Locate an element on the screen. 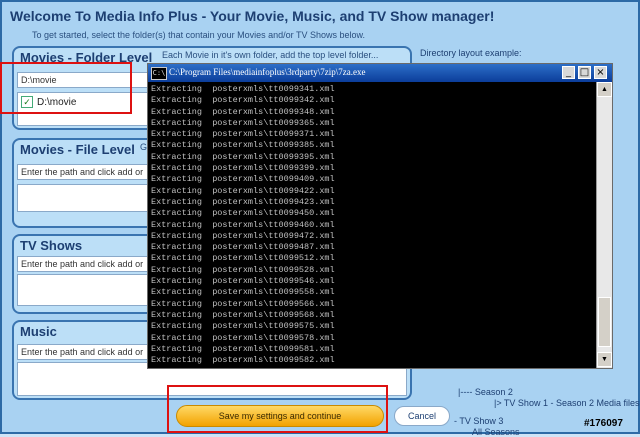 The width and height of the screenshot is (640, 437). tree-line: |---- Season 2 is located at coordinates (485, 392).